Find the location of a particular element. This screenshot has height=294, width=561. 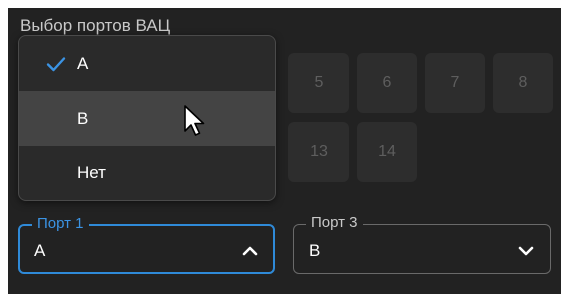

port-button-6: 6 is located at coordinates (387, 83).